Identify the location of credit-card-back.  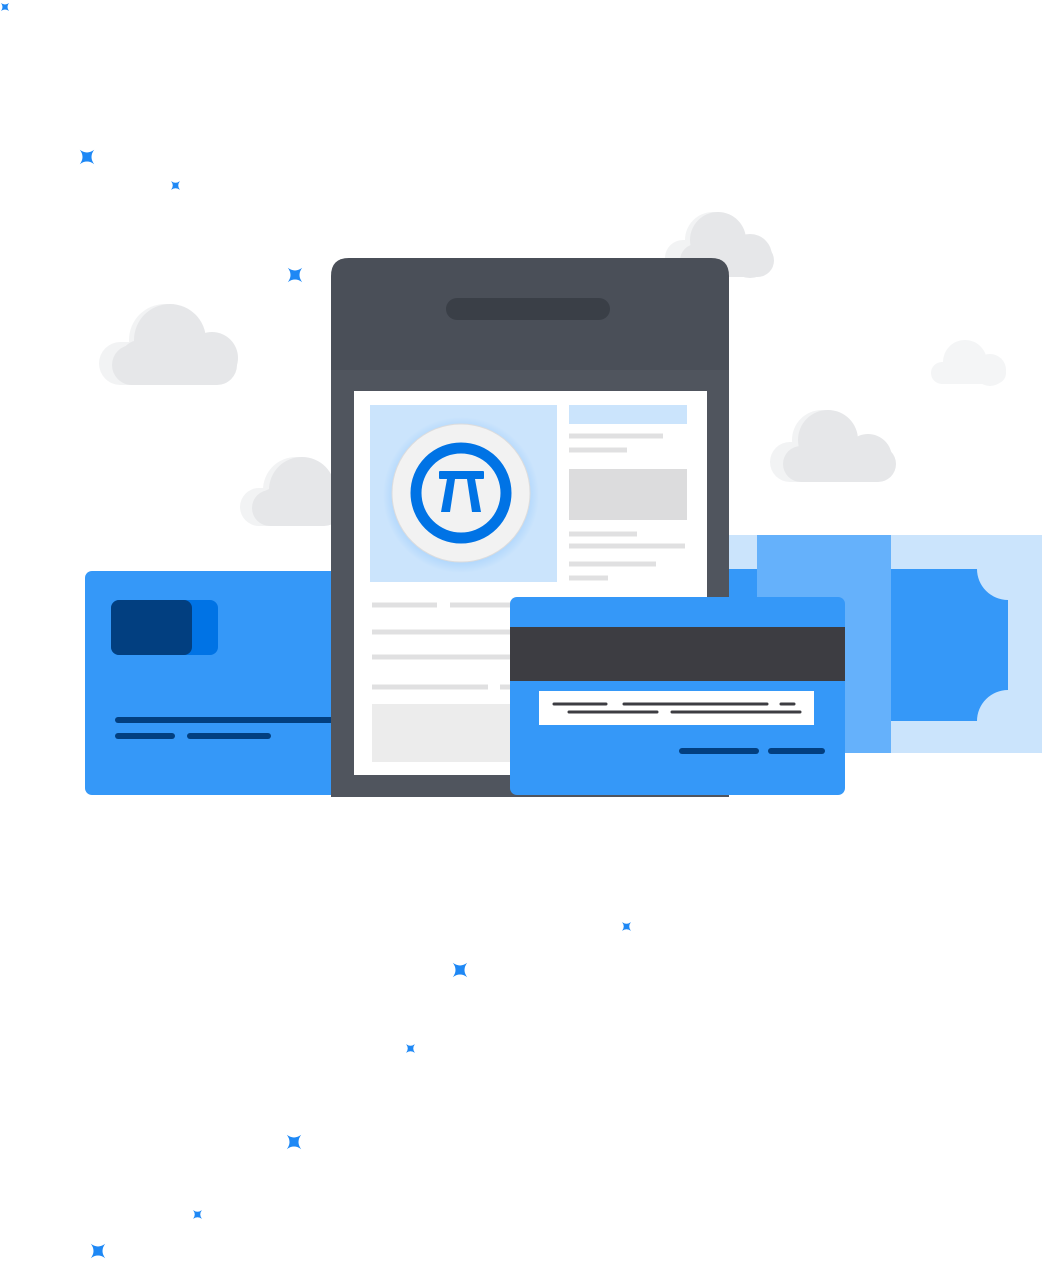
(677, 696).